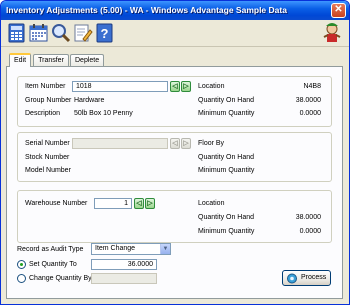  What do you see at coordinates (48, 170) in the screenshot?
I see `model-number-label: Model Number` at bounding box center [48, 170].